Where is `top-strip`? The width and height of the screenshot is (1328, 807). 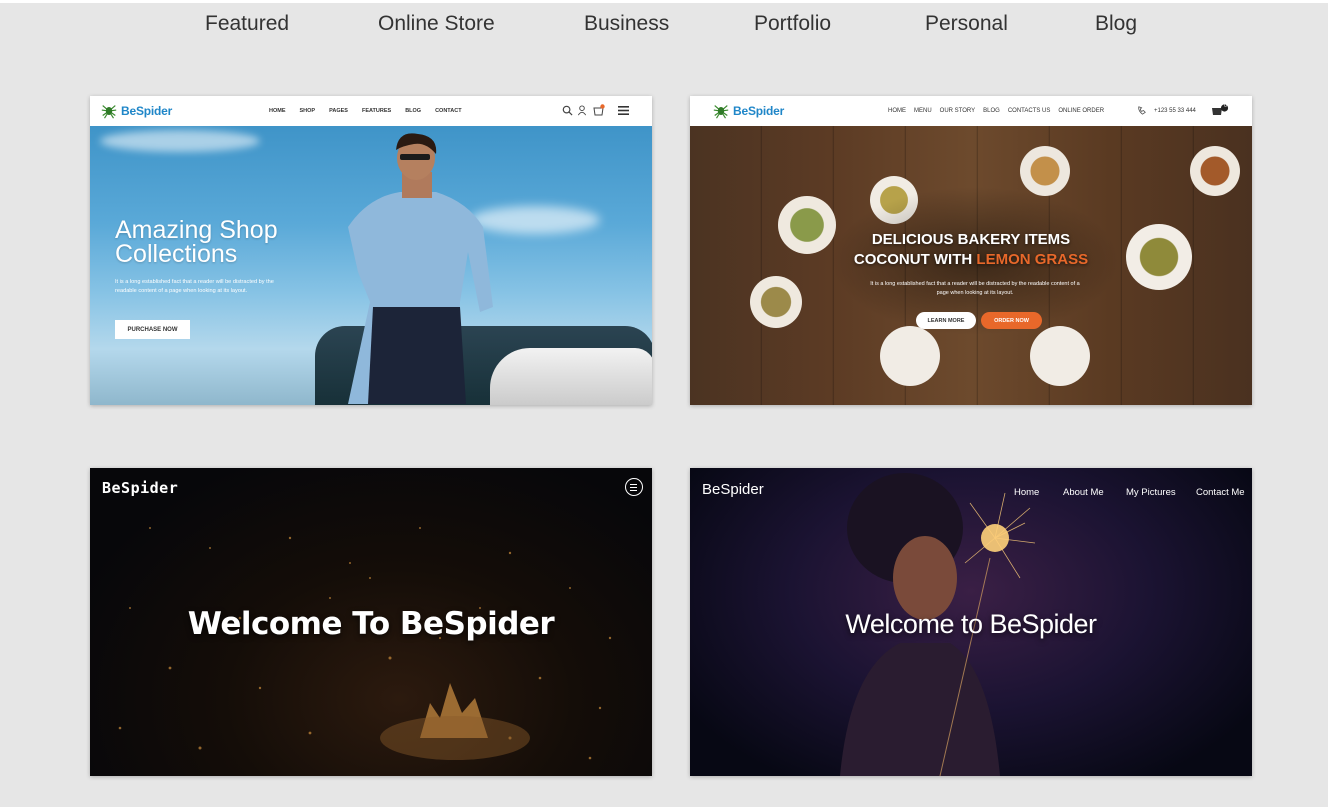
top-strip is located at coordinates (664, 1).